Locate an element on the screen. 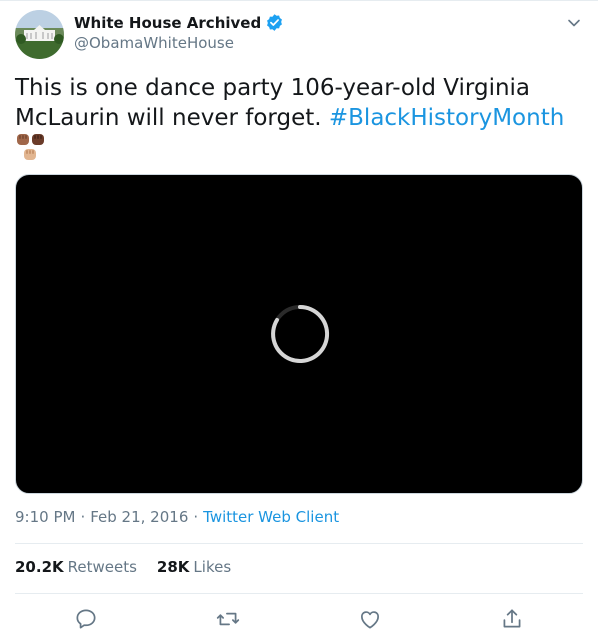  hashtag-link: #BlackHistoryMonth is located at coordinates (446, 118).